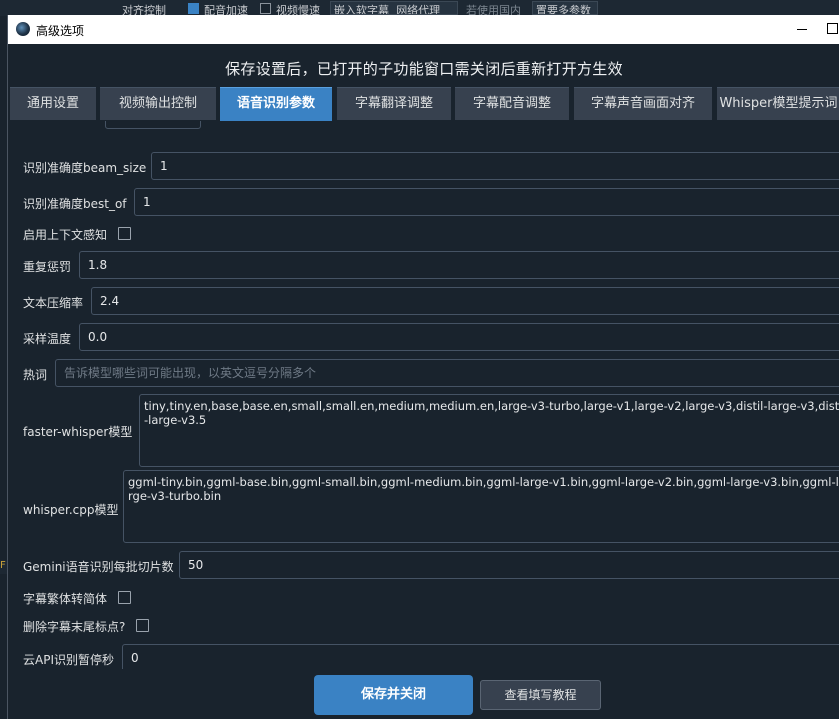 The height and width of the screenshot is (719, 839). I want to click on traditional-simplified-checkbox, so click(124, 597).